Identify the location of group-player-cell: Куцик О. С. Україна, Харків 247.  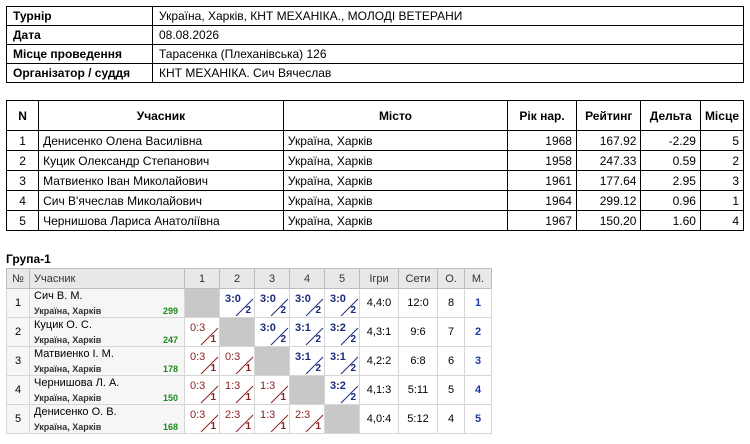
(107, 332).